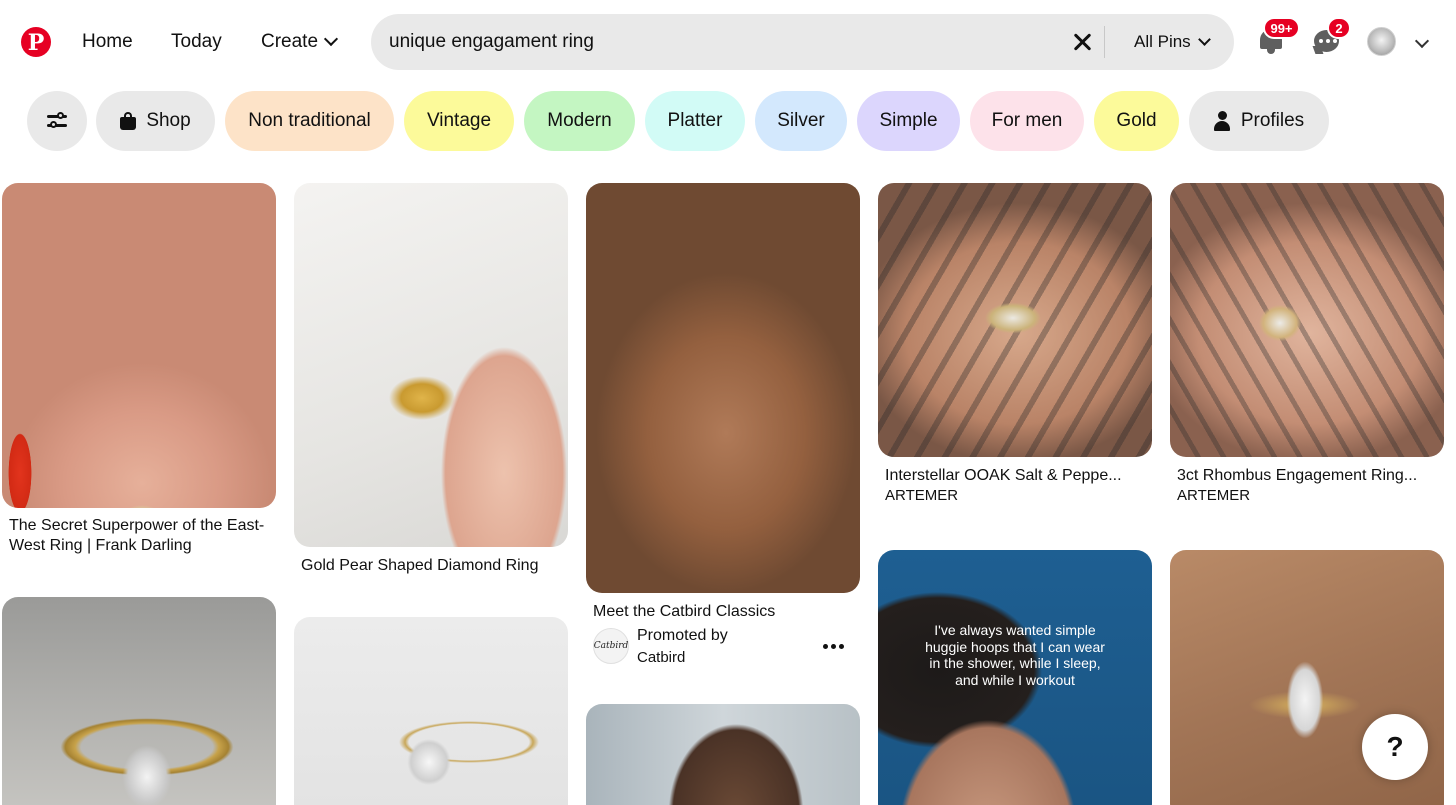 This screenshot has width=1456, height=805. I want to click on chip-gold: Gold, so click(1136, 121).